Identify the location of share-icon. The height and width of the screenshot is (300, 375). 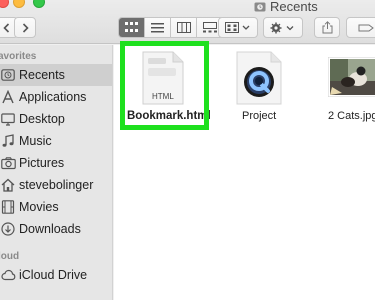
(327, 27).